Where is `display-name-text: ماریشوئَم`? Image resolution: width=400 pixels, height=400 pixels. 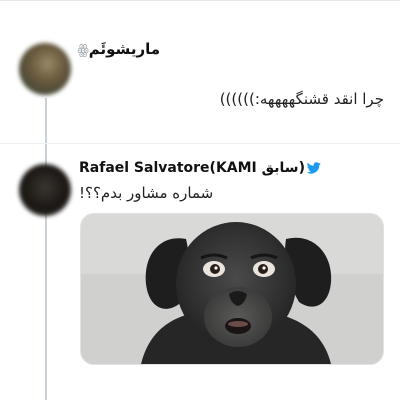 display-name-text: ماریشوئَم is located at coordinates (124, 49).